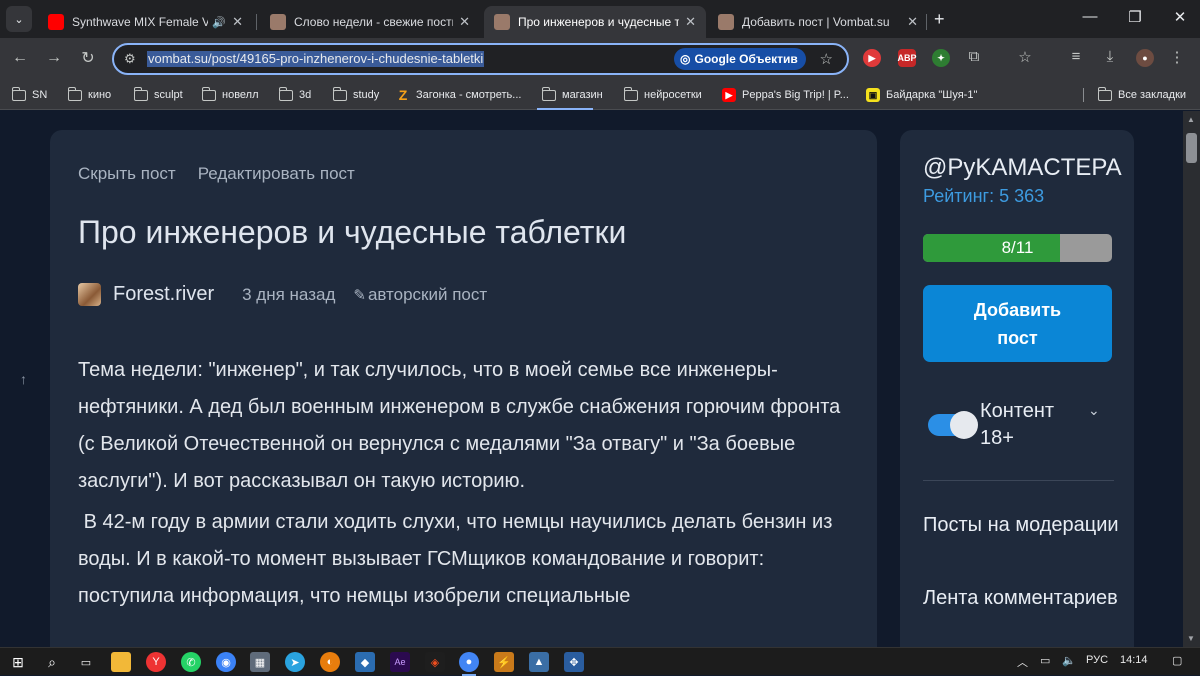  I want to click on add-post-button: Добавить пост, so click(1017, 323).